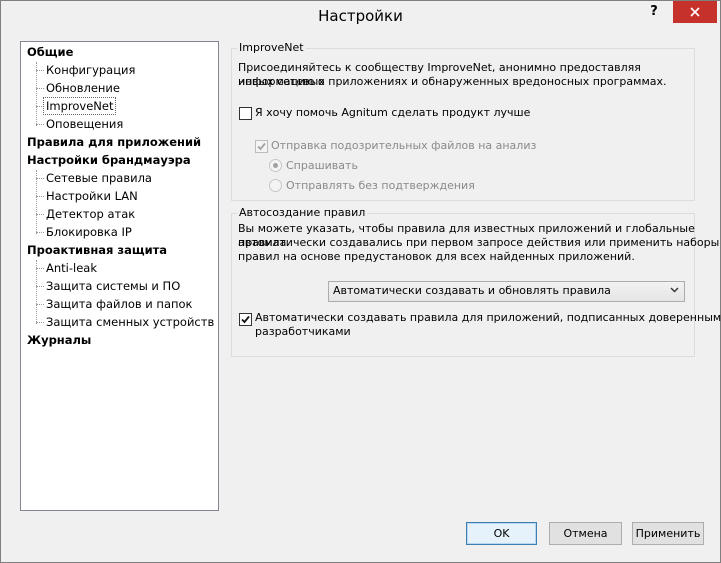  I want to click on autorules-legend: Автосоздание правил, so click(302, 212).